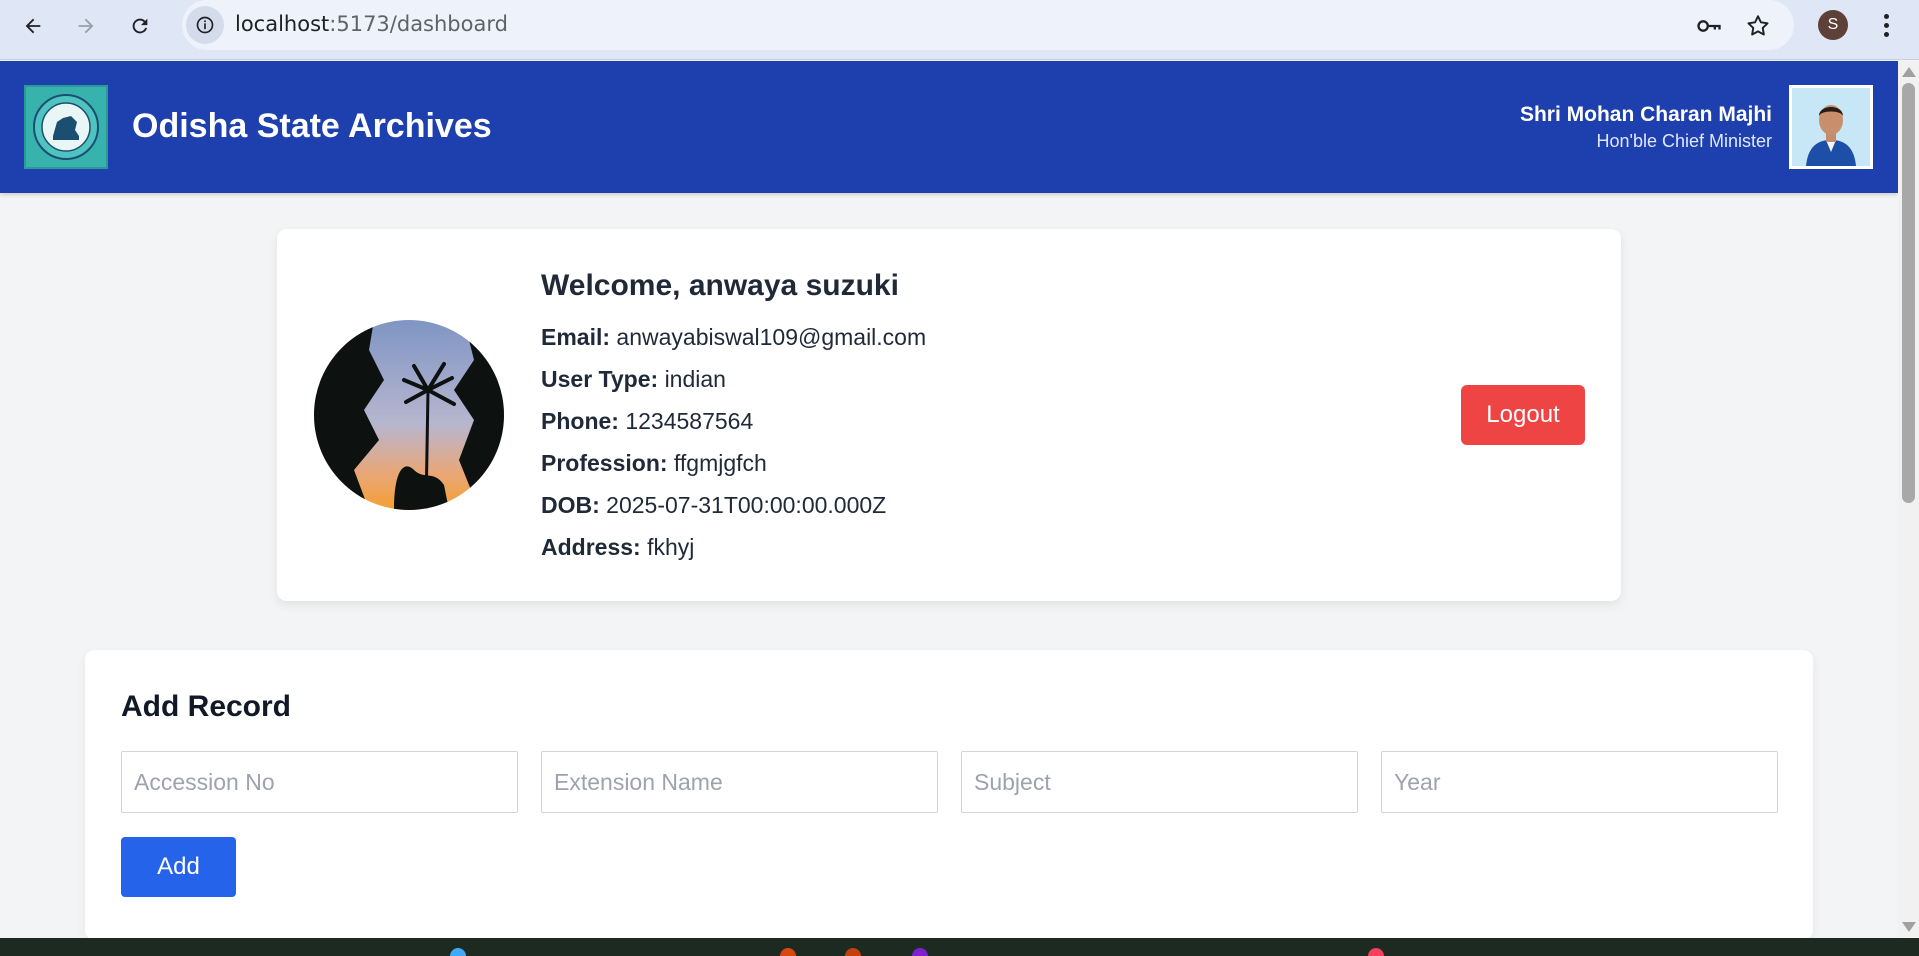 Image resolution: width=1919 pixels, height=956 pixels. I want to click on user-type-value: indian, so click(695, 379).